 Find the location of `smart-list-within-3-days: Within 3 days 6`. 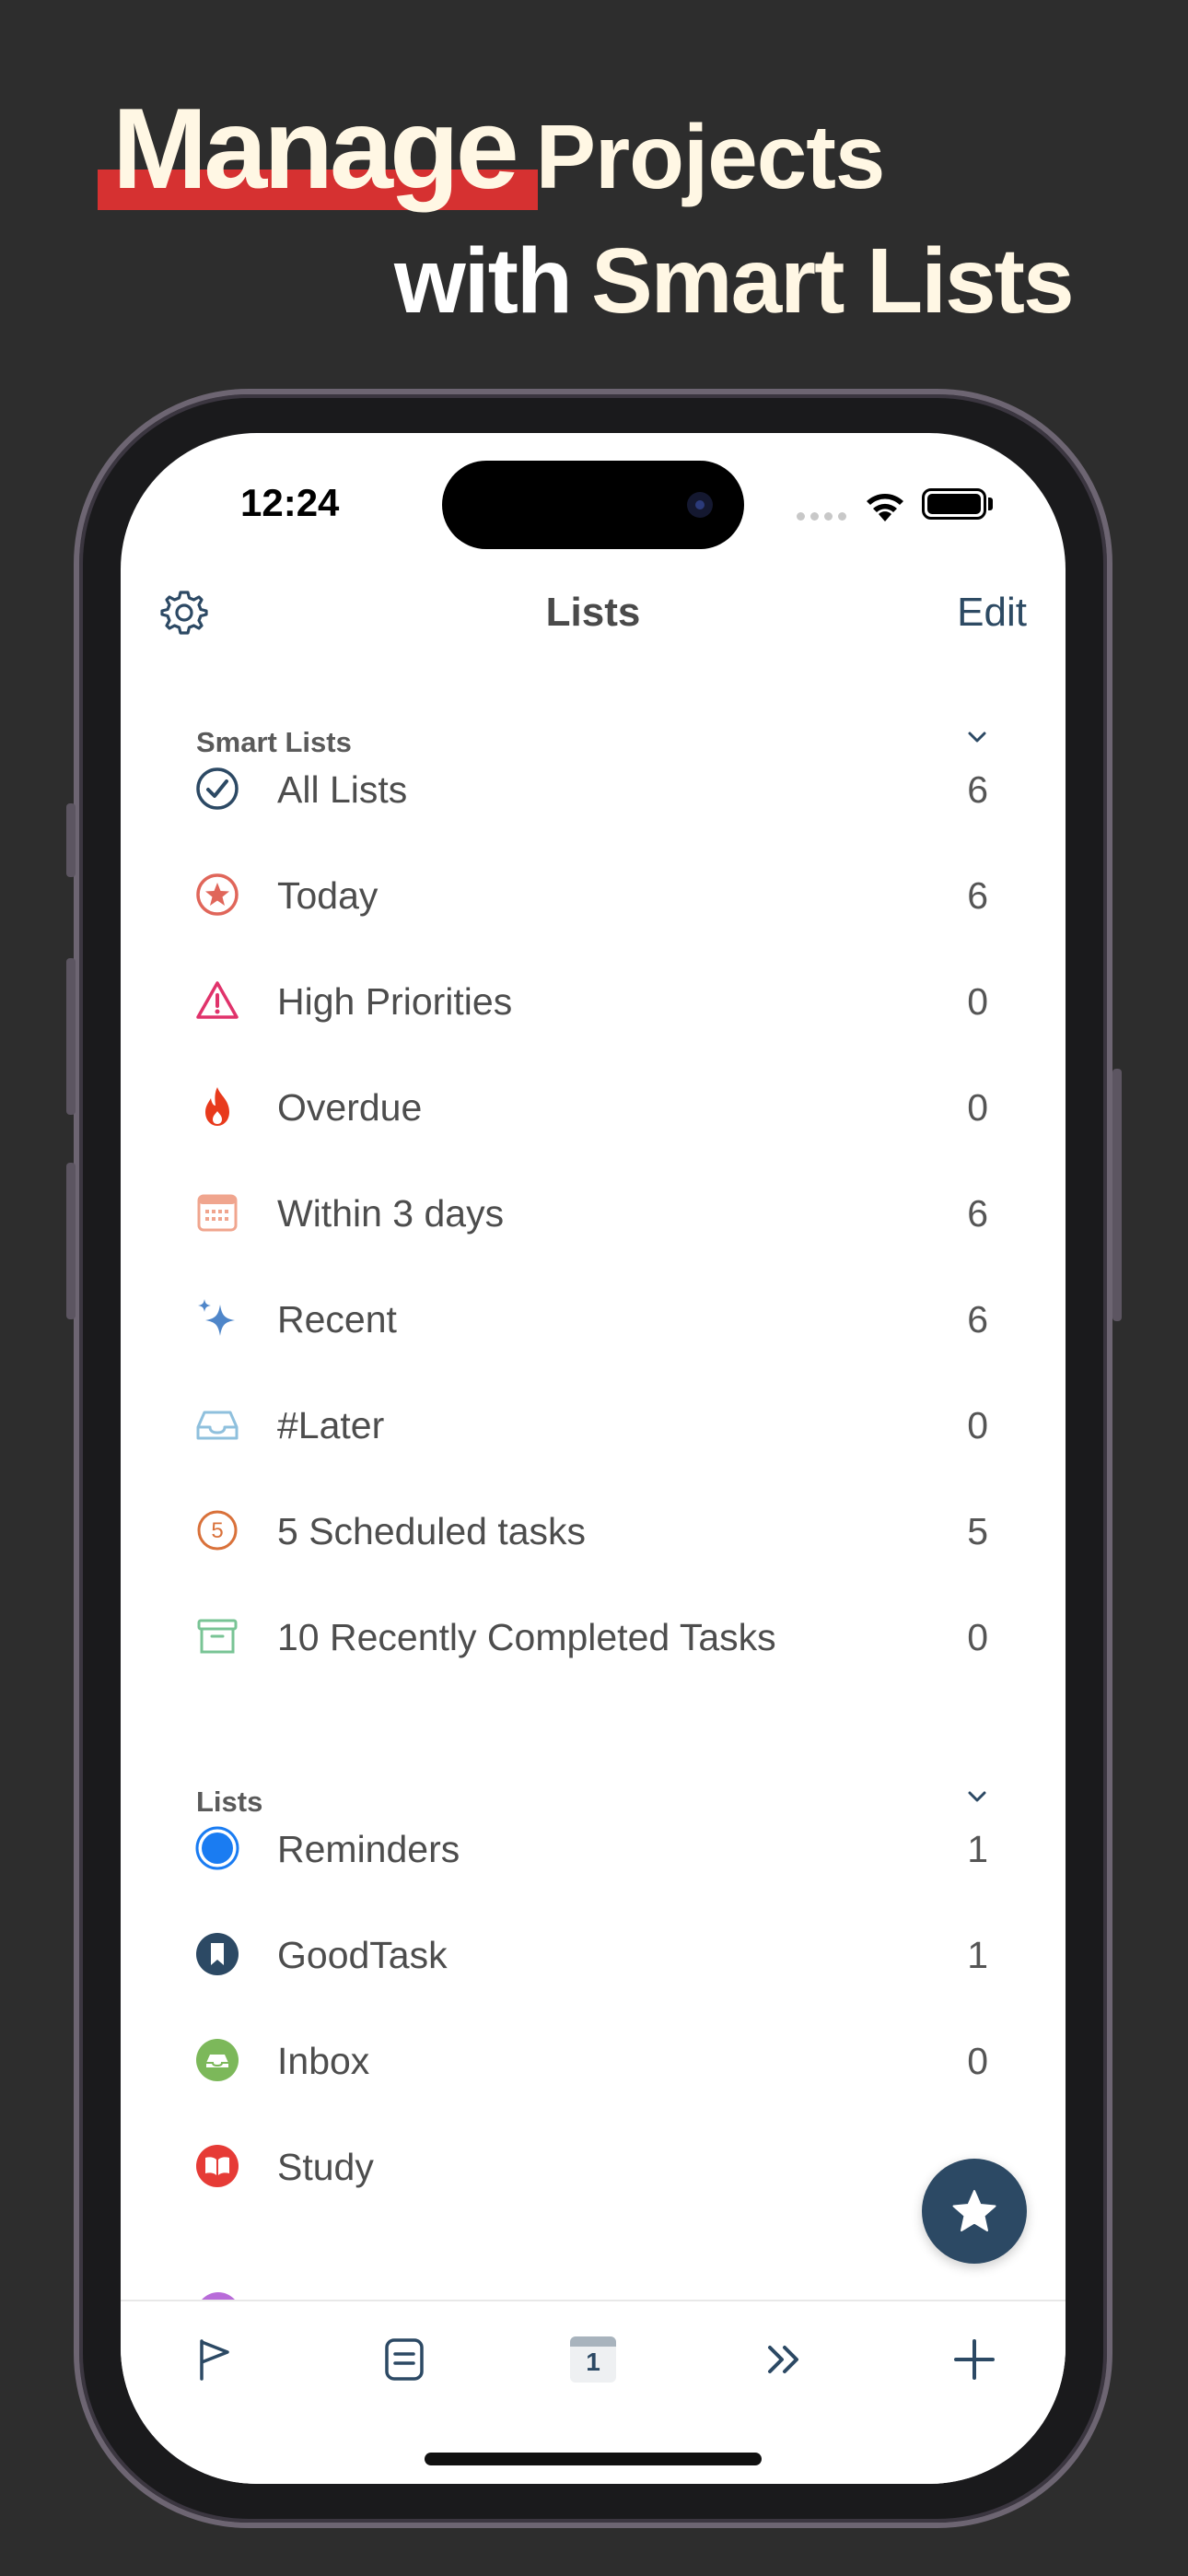

smart-list-within-3-days: Within 3 days 6 is located at coordinates (593, 1212).